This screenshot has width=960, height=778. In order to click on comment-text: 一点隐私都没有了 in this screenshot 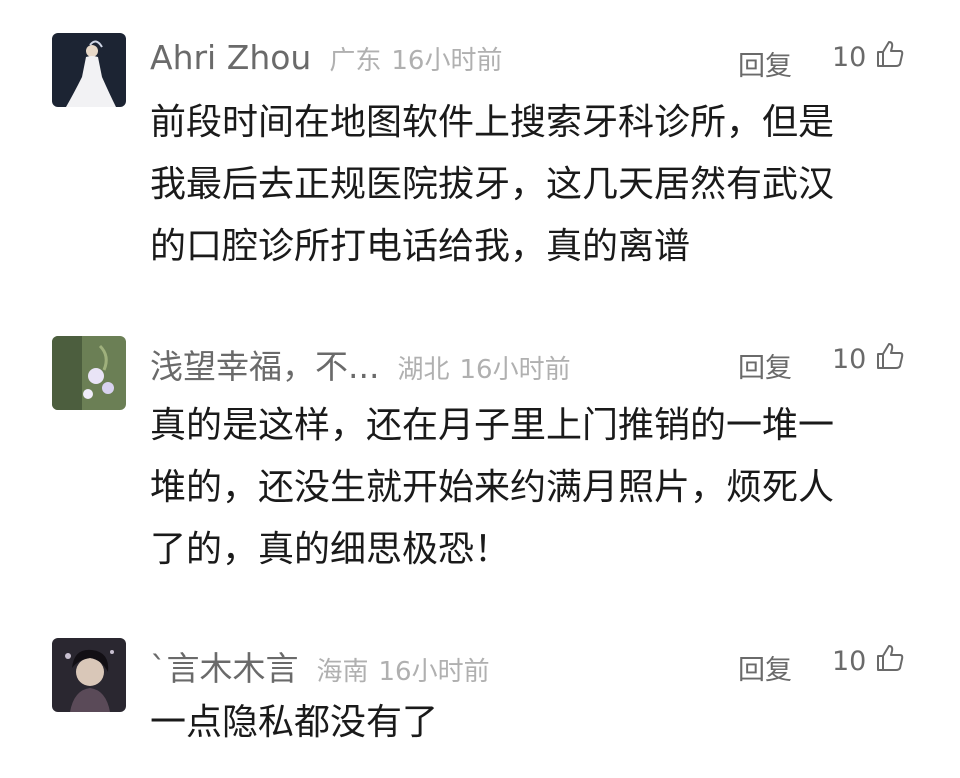, I will do `click(530, 723)`.